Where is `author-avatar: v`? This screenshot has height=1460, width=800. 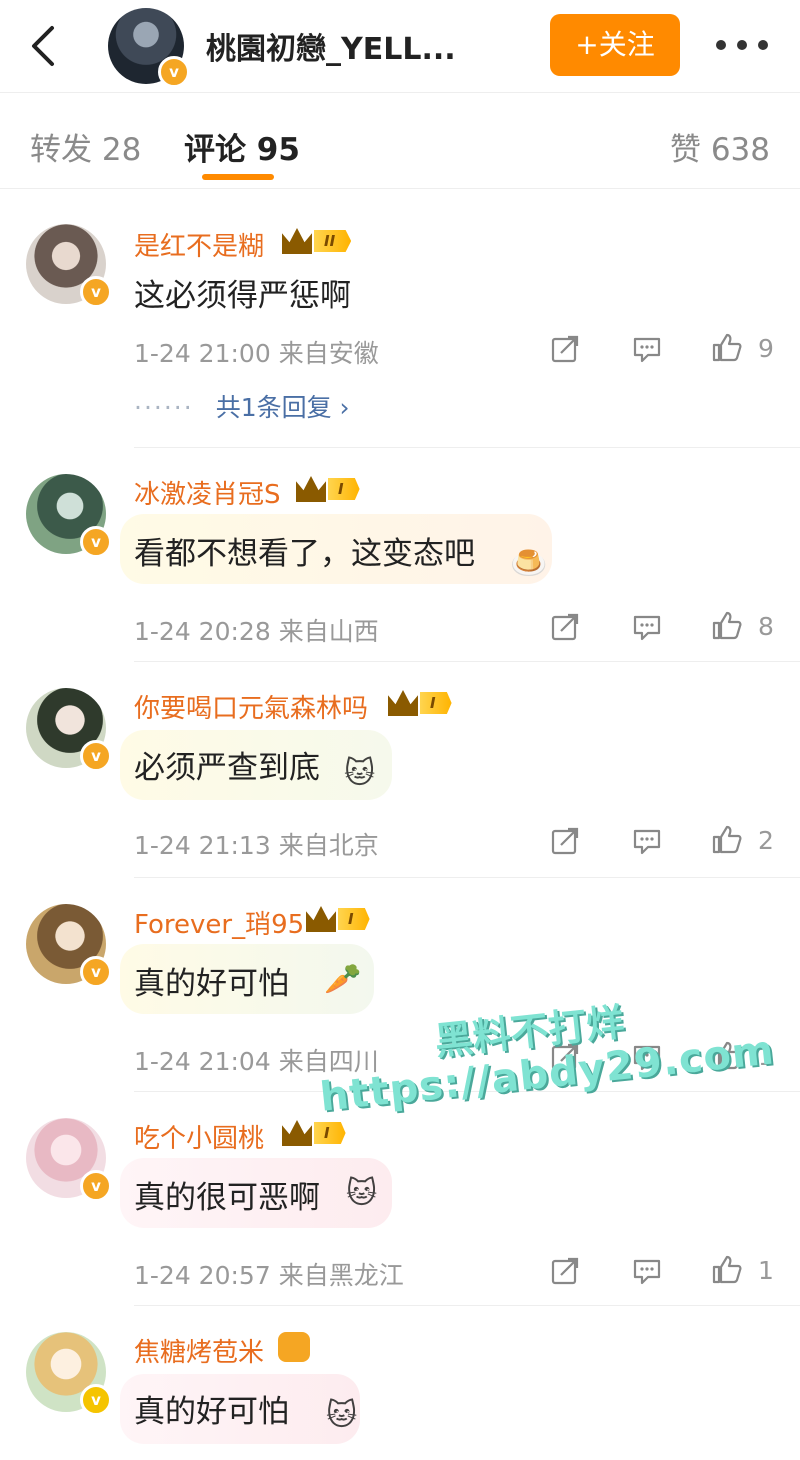 author-avatar: v is located at coordinates (149, 48).